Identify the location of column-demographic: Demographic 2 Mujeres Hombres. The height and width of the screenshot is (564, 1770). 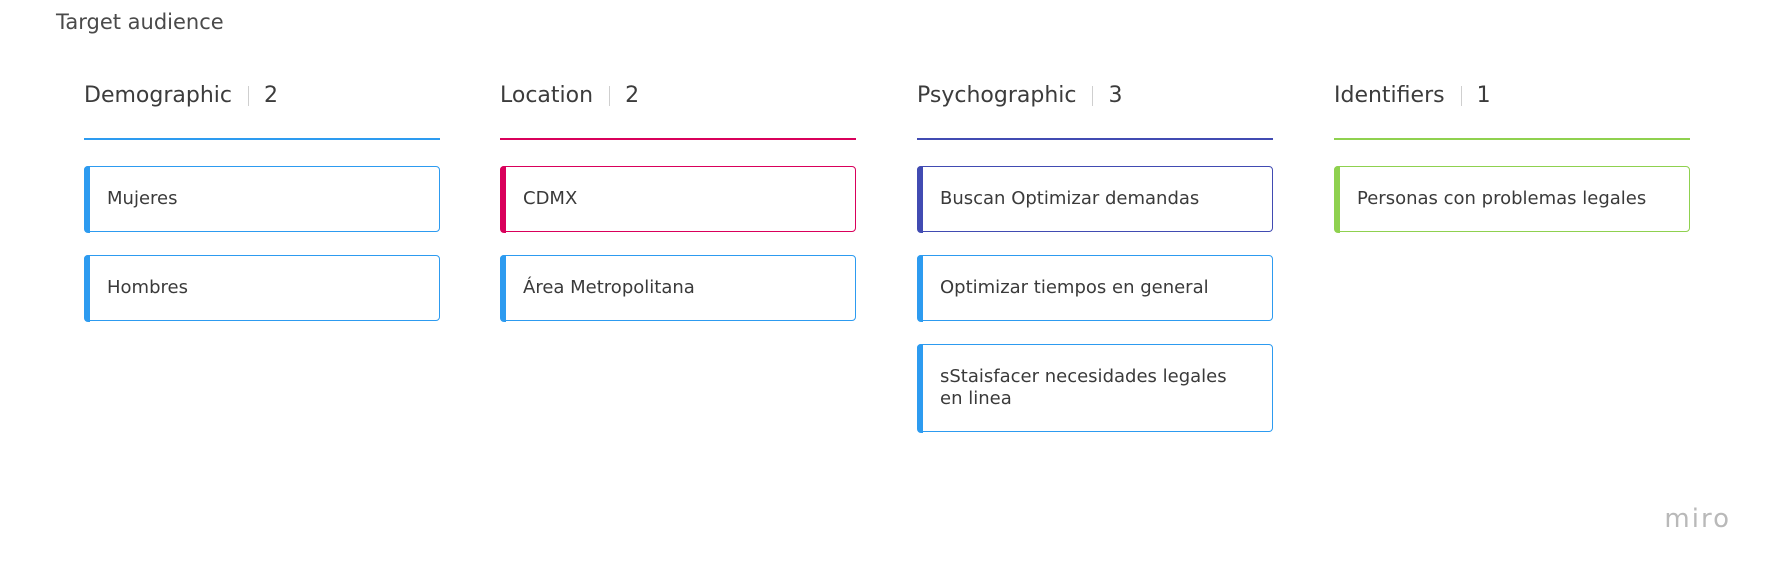
(261, 210).